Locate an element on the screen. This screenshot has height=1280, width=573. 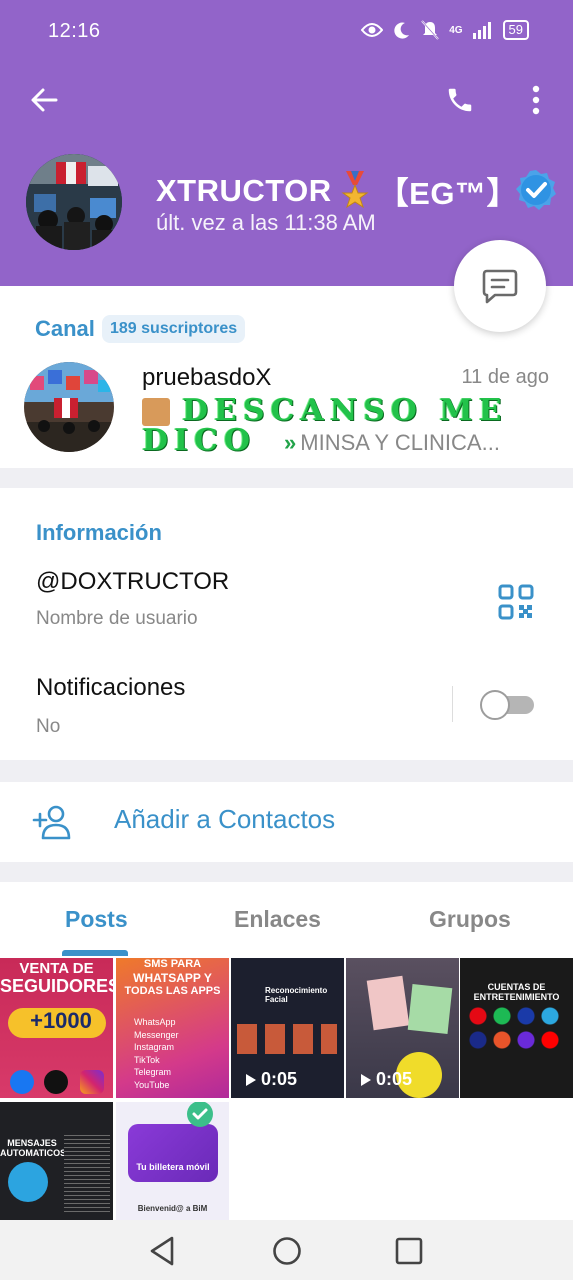
subscribers-badge: 189 suscriptores is located at coordinates (174, 329).